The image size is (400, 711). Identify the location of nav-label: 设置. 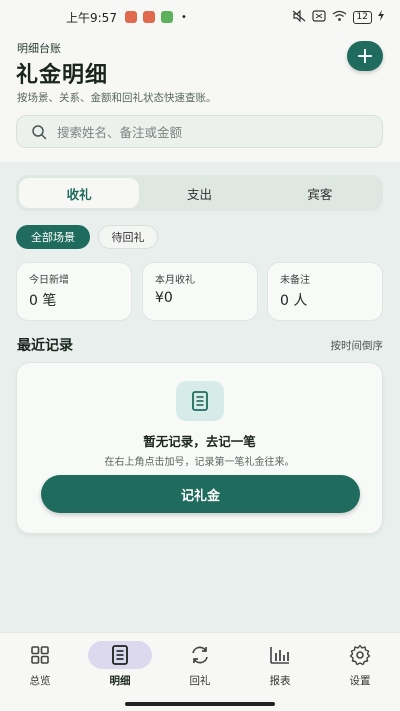
(360, 681).